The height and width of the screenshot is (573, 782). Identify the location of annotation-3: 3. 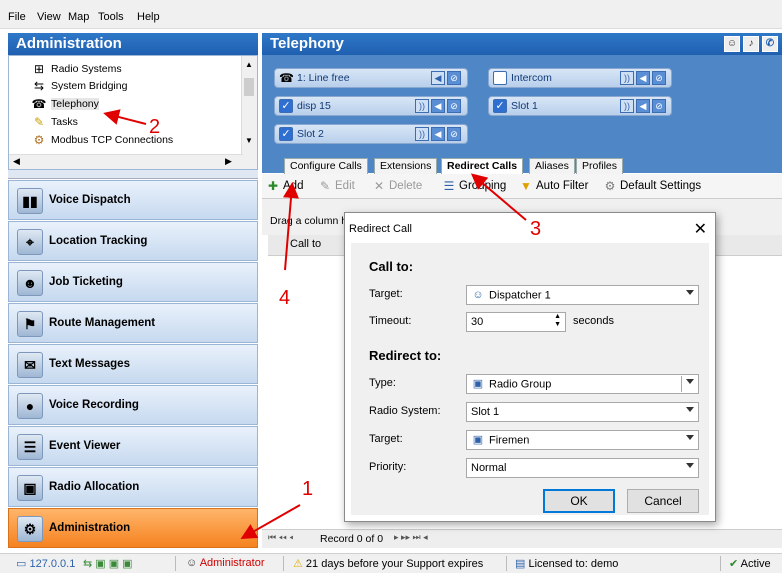
(536, 229).